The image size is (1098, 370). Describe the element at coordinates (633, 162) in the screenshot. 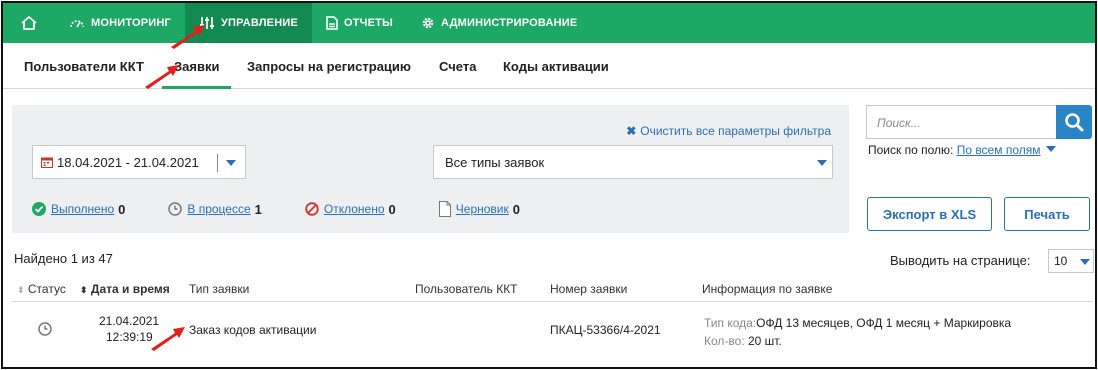

I see `request-type-select: Все типы заявок` at that location.